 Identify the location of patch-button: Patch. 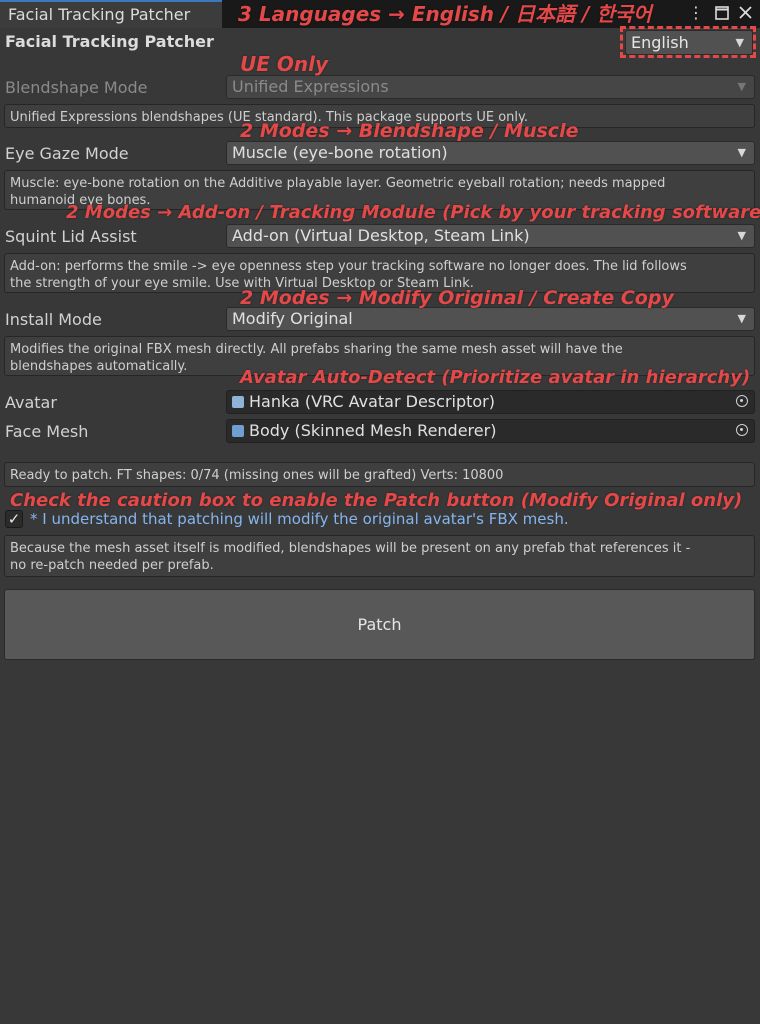
(379, 624).